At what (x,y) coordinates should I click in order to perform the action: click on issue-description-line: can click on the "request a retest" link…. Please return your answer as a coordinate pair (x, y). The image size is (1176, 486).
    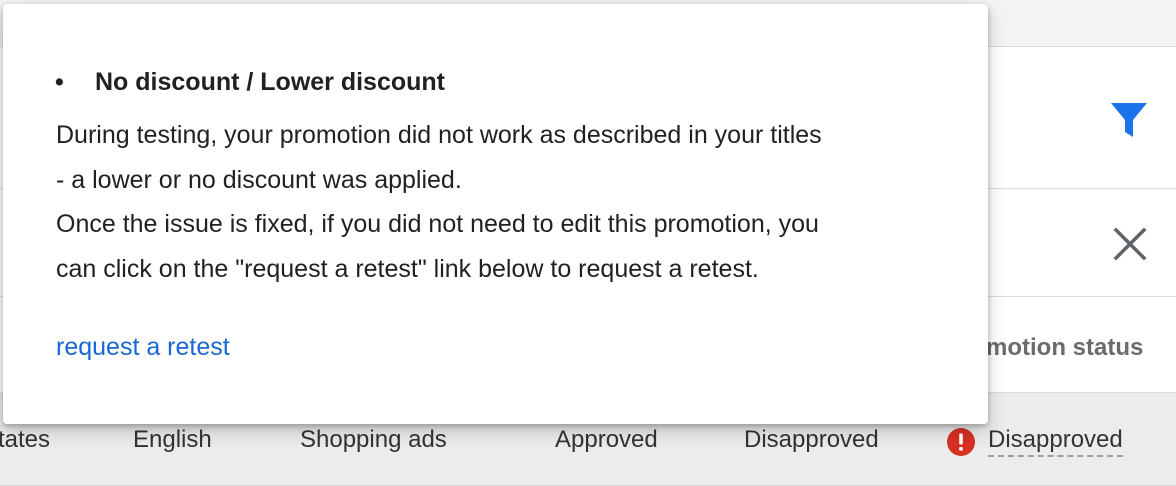
    Looking at the image, I should click on (407, 268).